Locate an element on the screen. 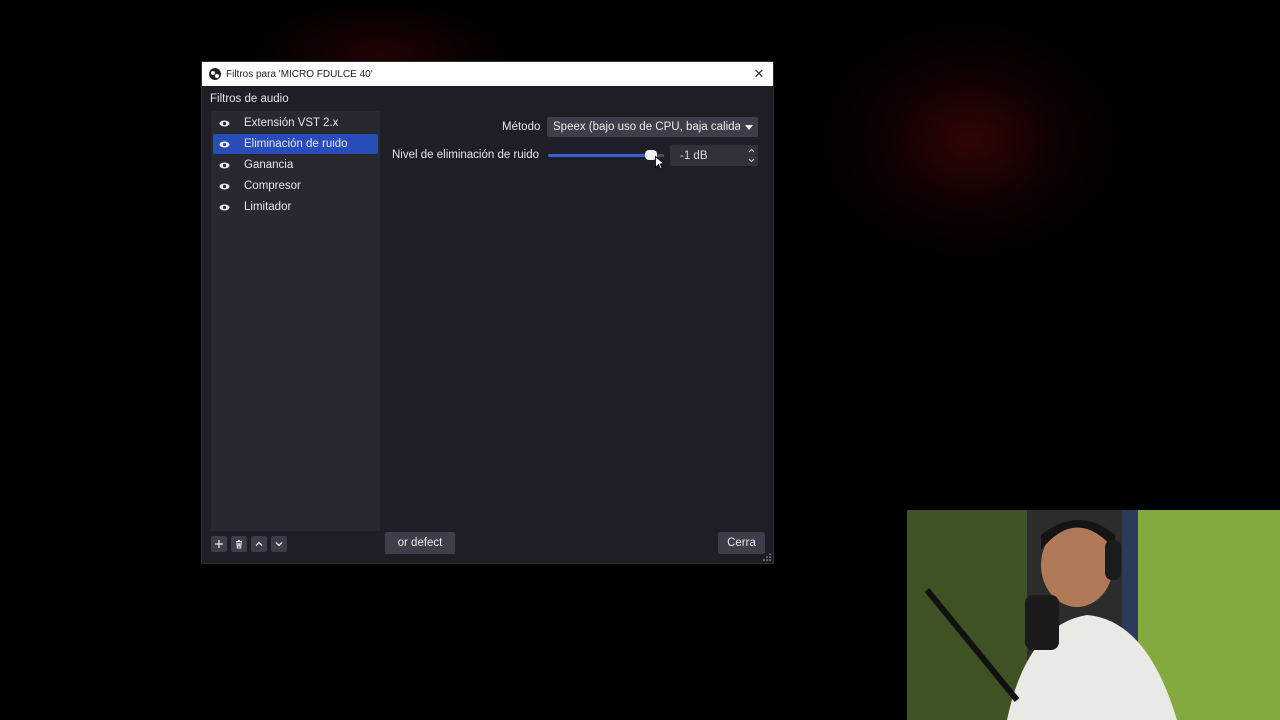 Image resolution: width=1280 pixels, height=720 pixels. noise-level-label: Nivel de eliminación de ruido is located at coordinates (466, 155).